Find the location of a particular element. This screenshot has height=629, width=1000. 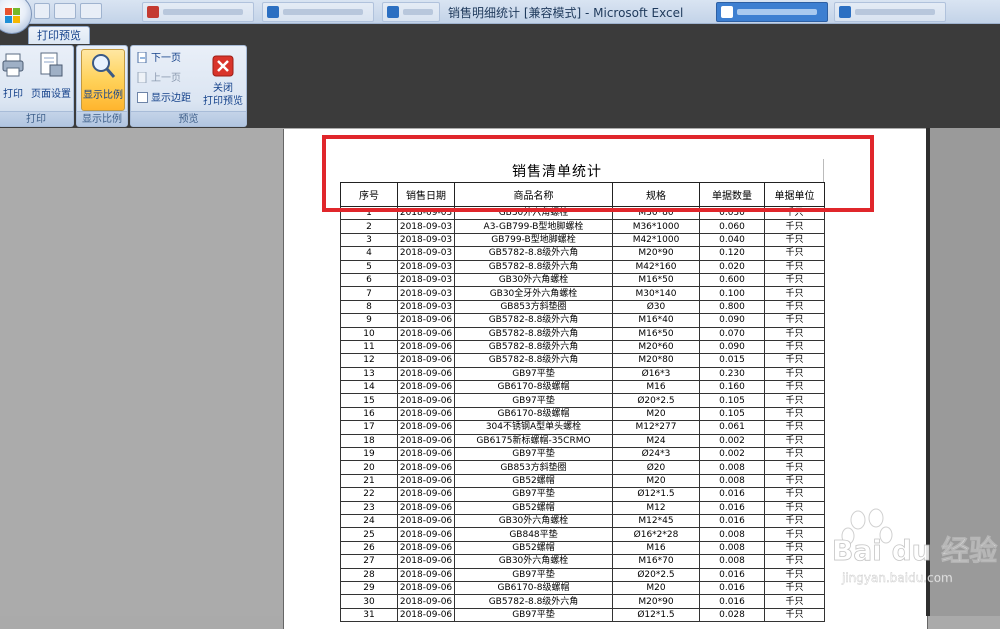

next-page-button: 下一页 is located at coordinates (159, 59).